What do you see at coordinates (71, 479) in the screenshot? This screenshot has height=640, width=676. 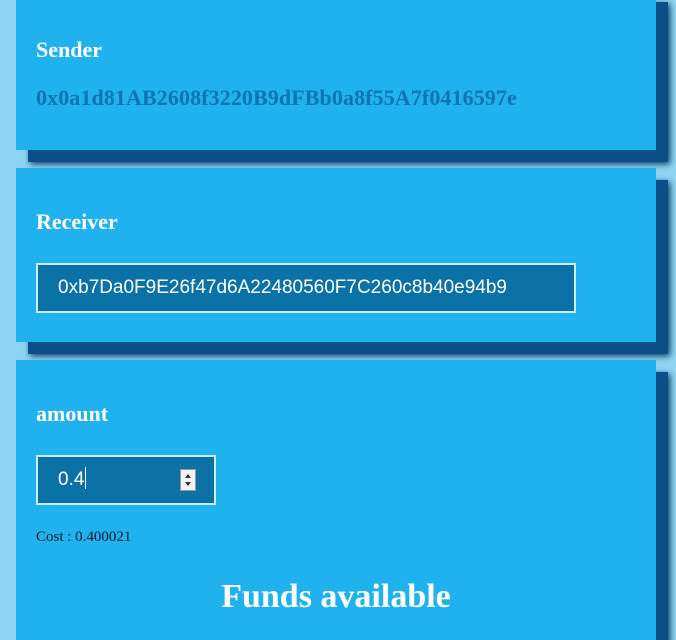 I see `amount-value: 0.4` at bounding box center [71, 479].